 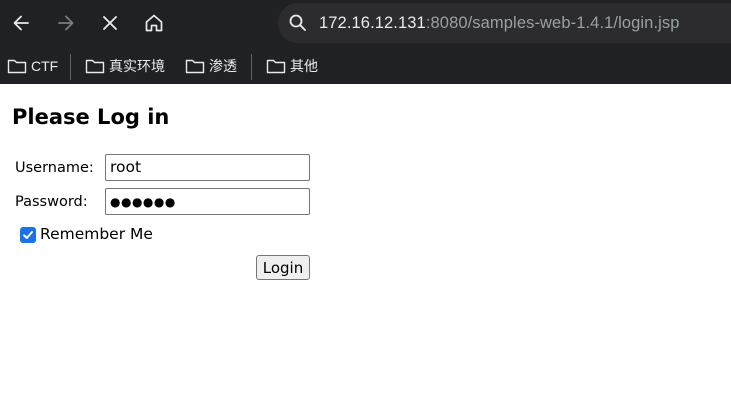 I want to click on url-host: 172.16.12.131, so click(x=372, y=22).